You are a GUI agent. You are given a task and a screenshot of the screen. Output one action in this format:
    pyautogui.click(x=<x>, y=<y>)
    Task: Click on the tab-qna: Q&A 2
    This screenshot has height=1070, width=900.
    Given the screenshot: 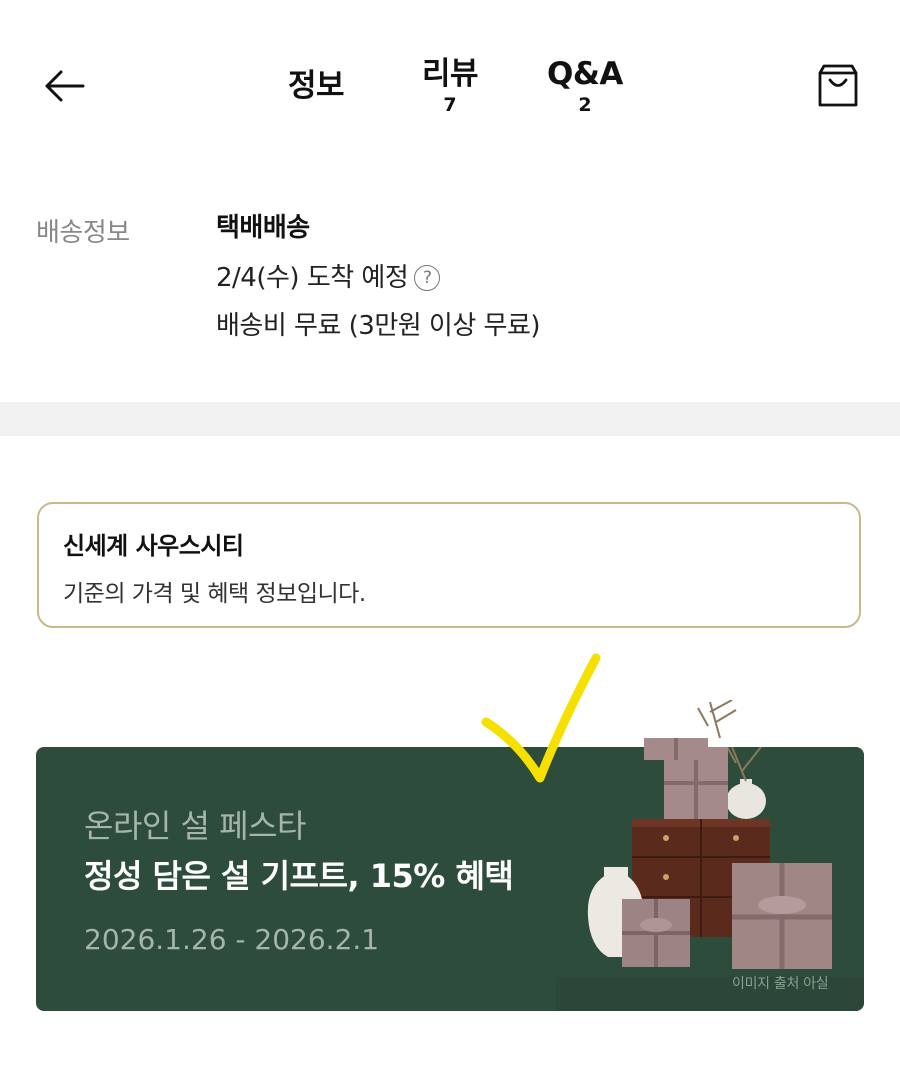 What is the action you would take?
    pyautogui.click(x=585, y=86)
    